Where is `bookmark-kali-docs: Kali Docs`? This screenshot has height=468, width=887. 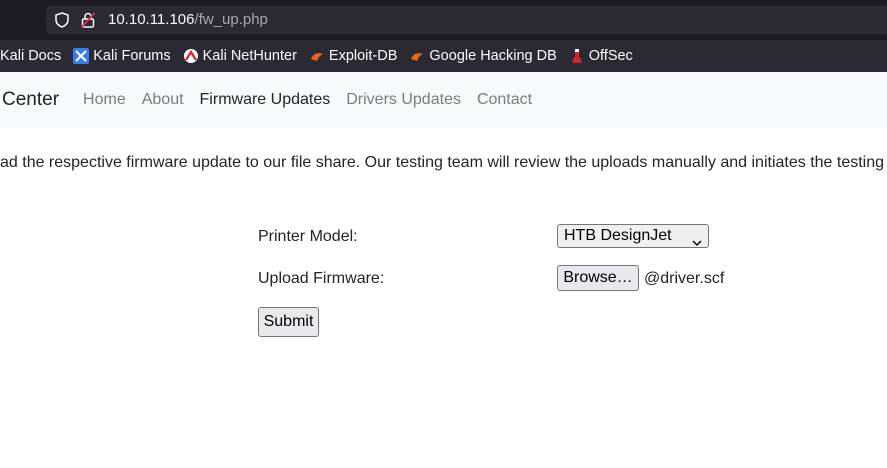 bookmark-kali-docs: Kali Docs is located at coordinates (30, 56).